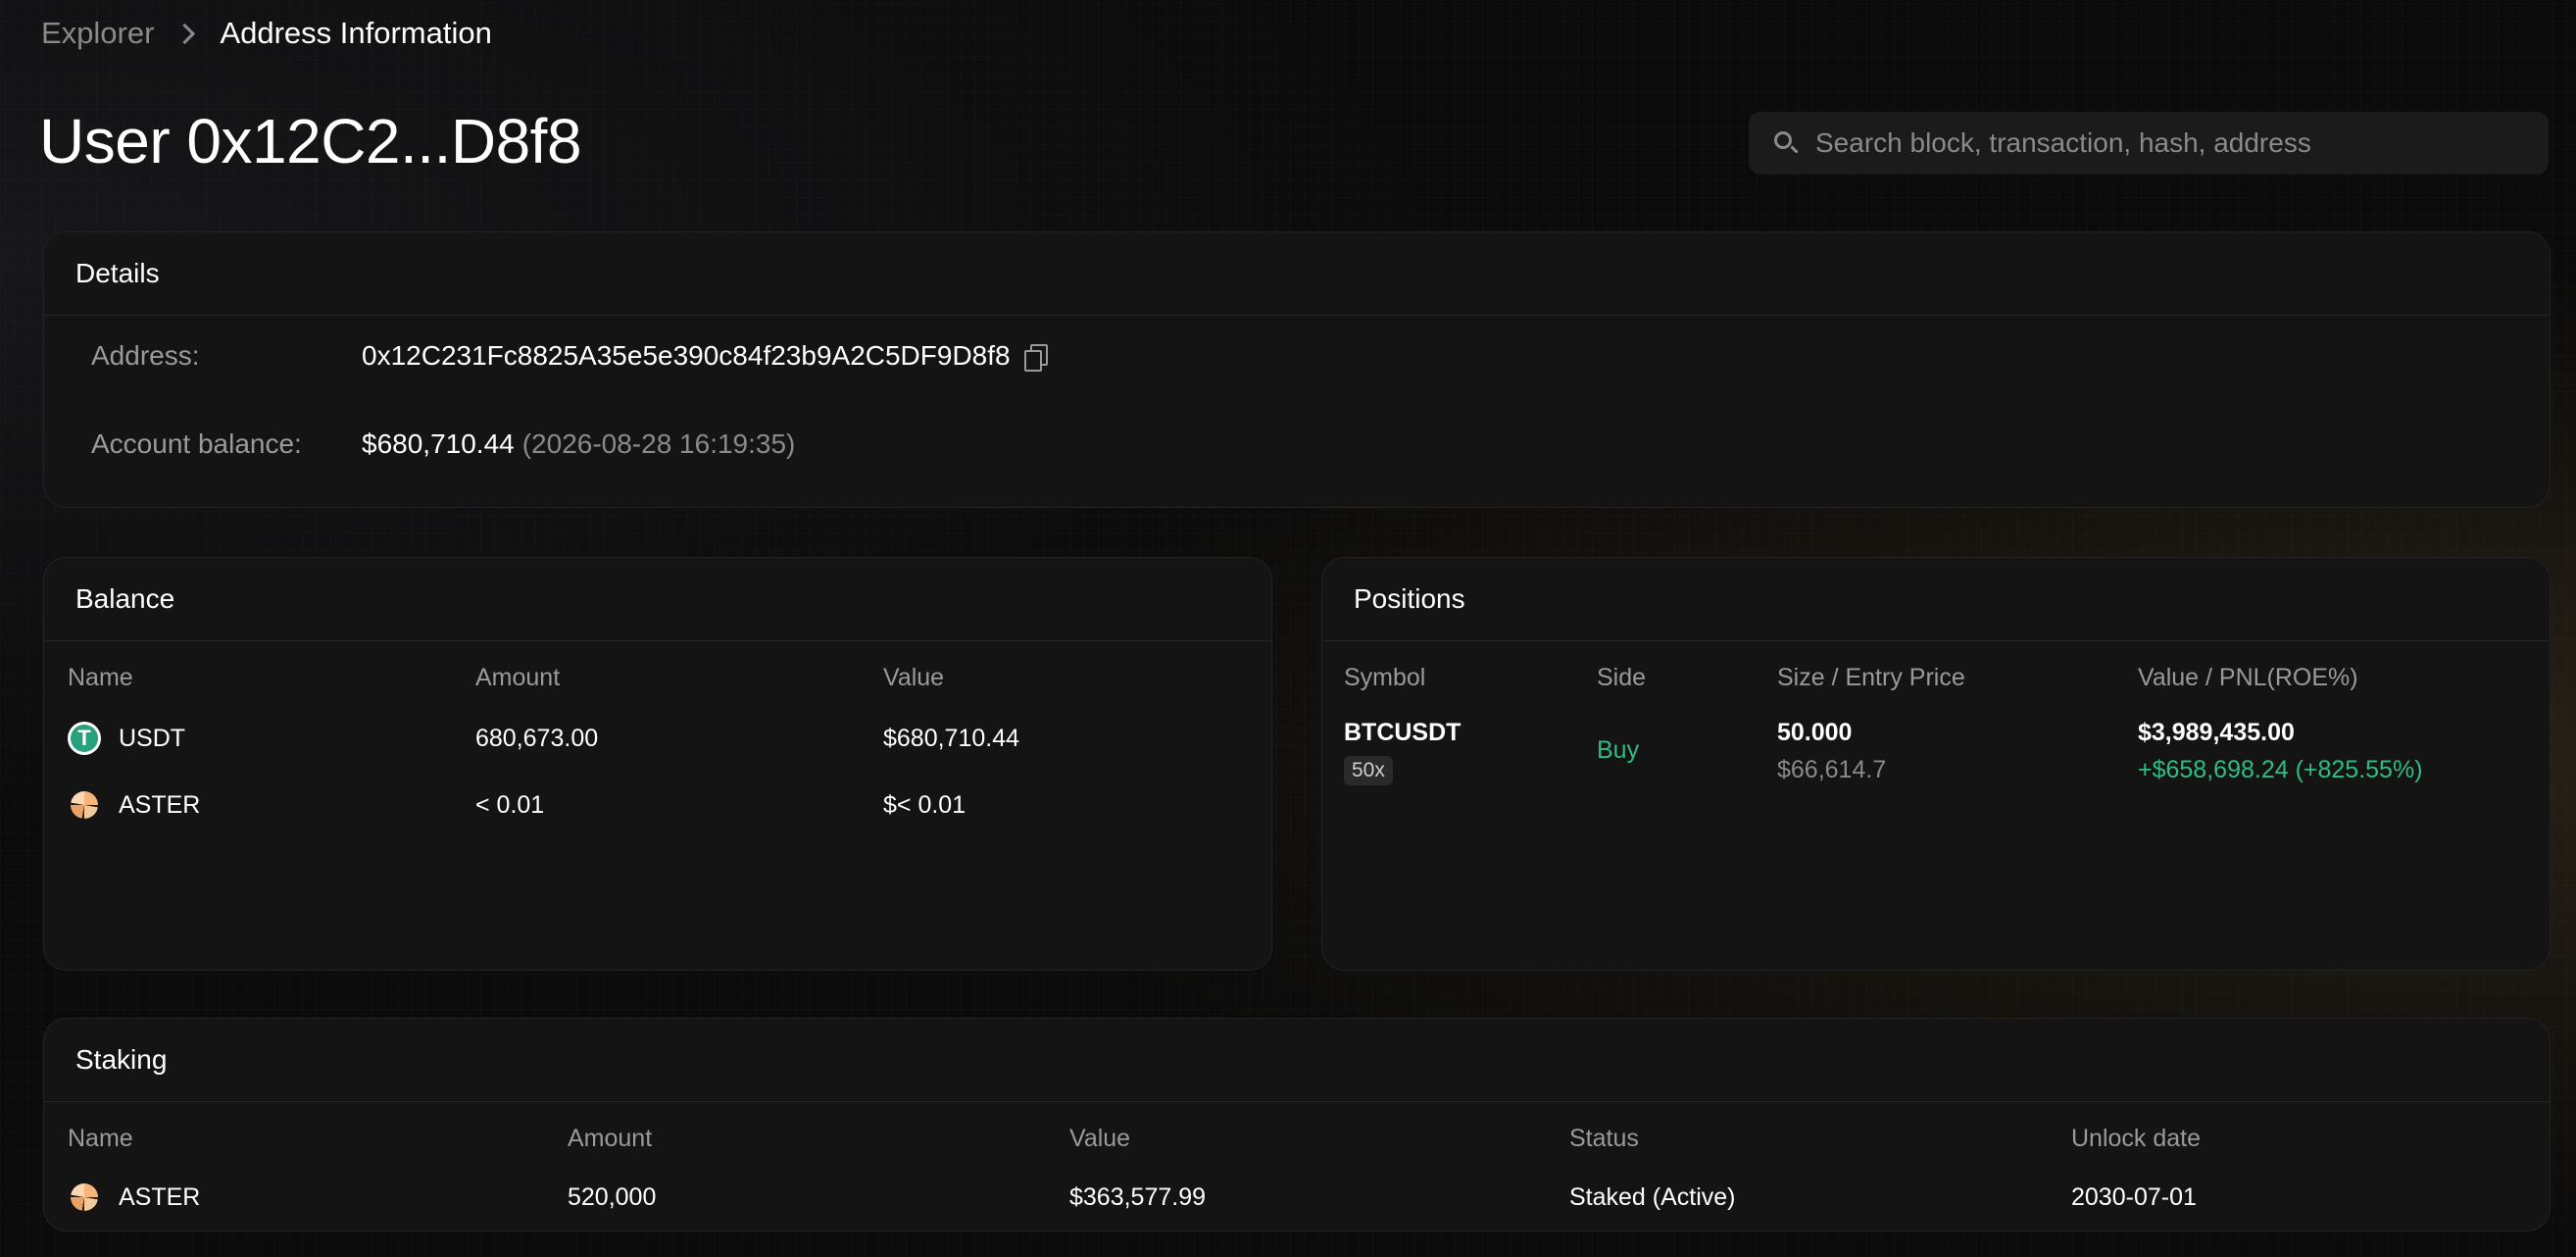 This screenshot has width=2576, height=1257. I want to click on balance-amount: 680,673.00, so click(537, 738).